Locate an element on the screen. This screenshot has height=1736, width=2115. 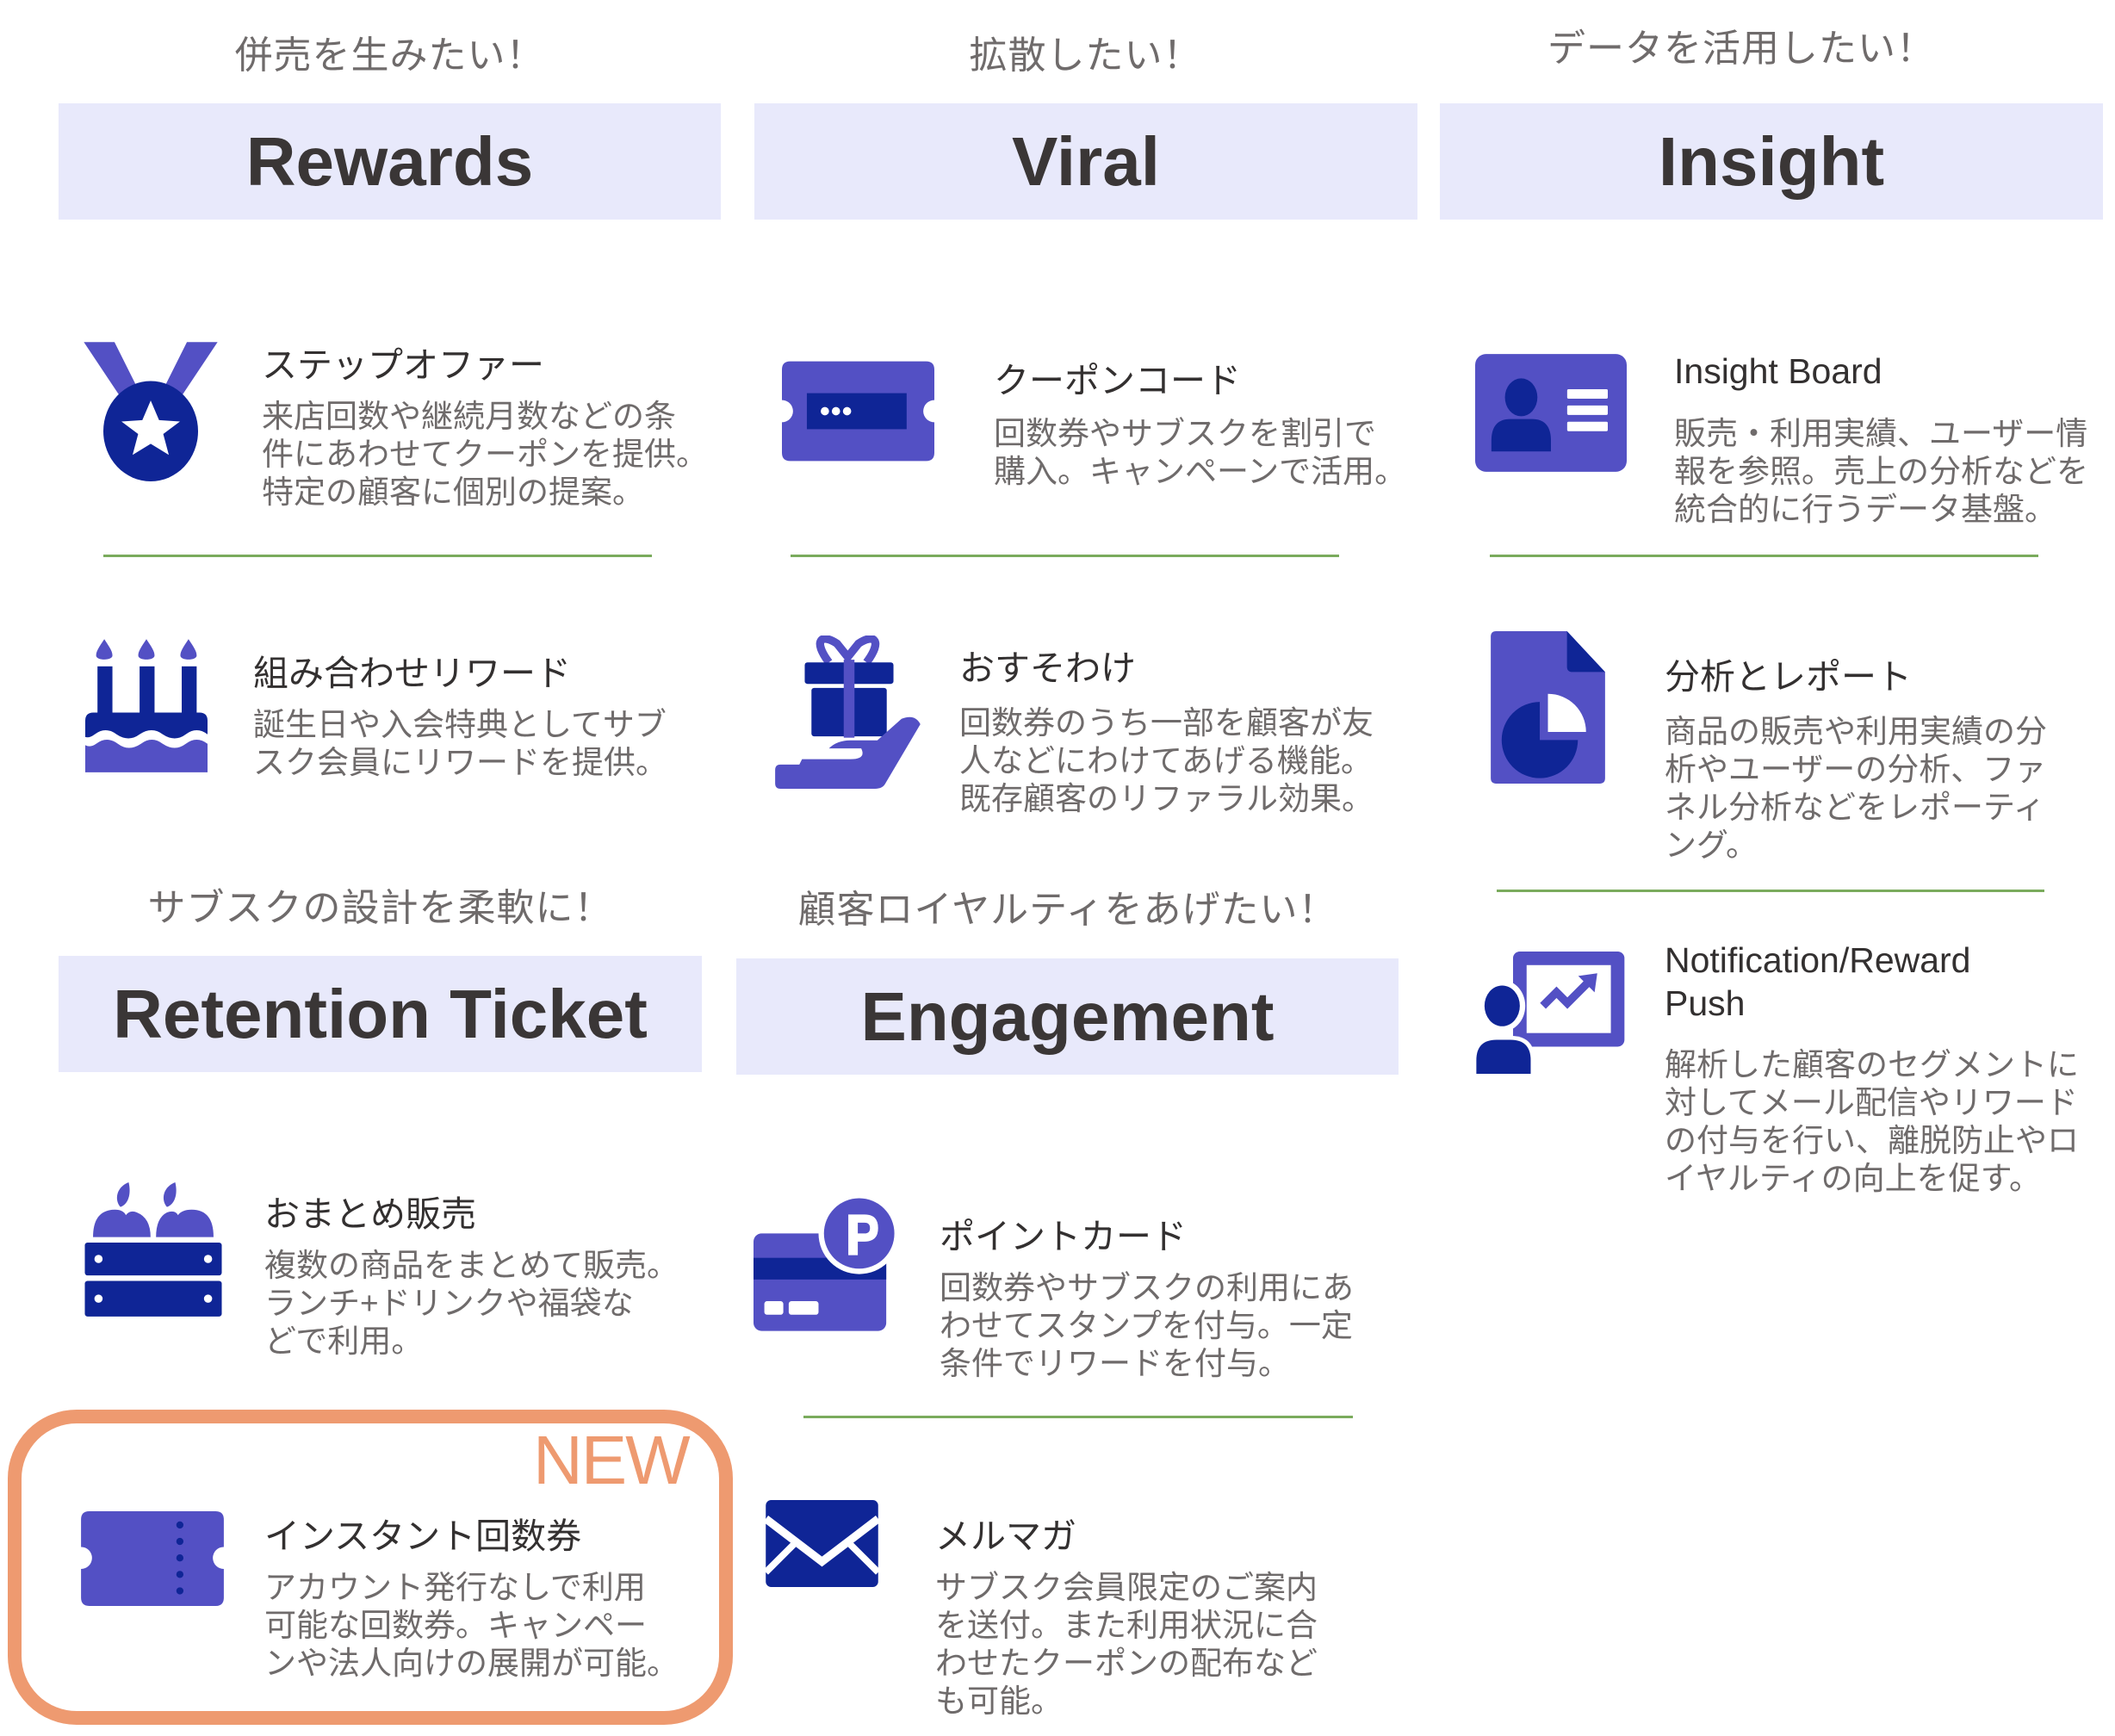
medal-icon is located at coordinates (150, 410).